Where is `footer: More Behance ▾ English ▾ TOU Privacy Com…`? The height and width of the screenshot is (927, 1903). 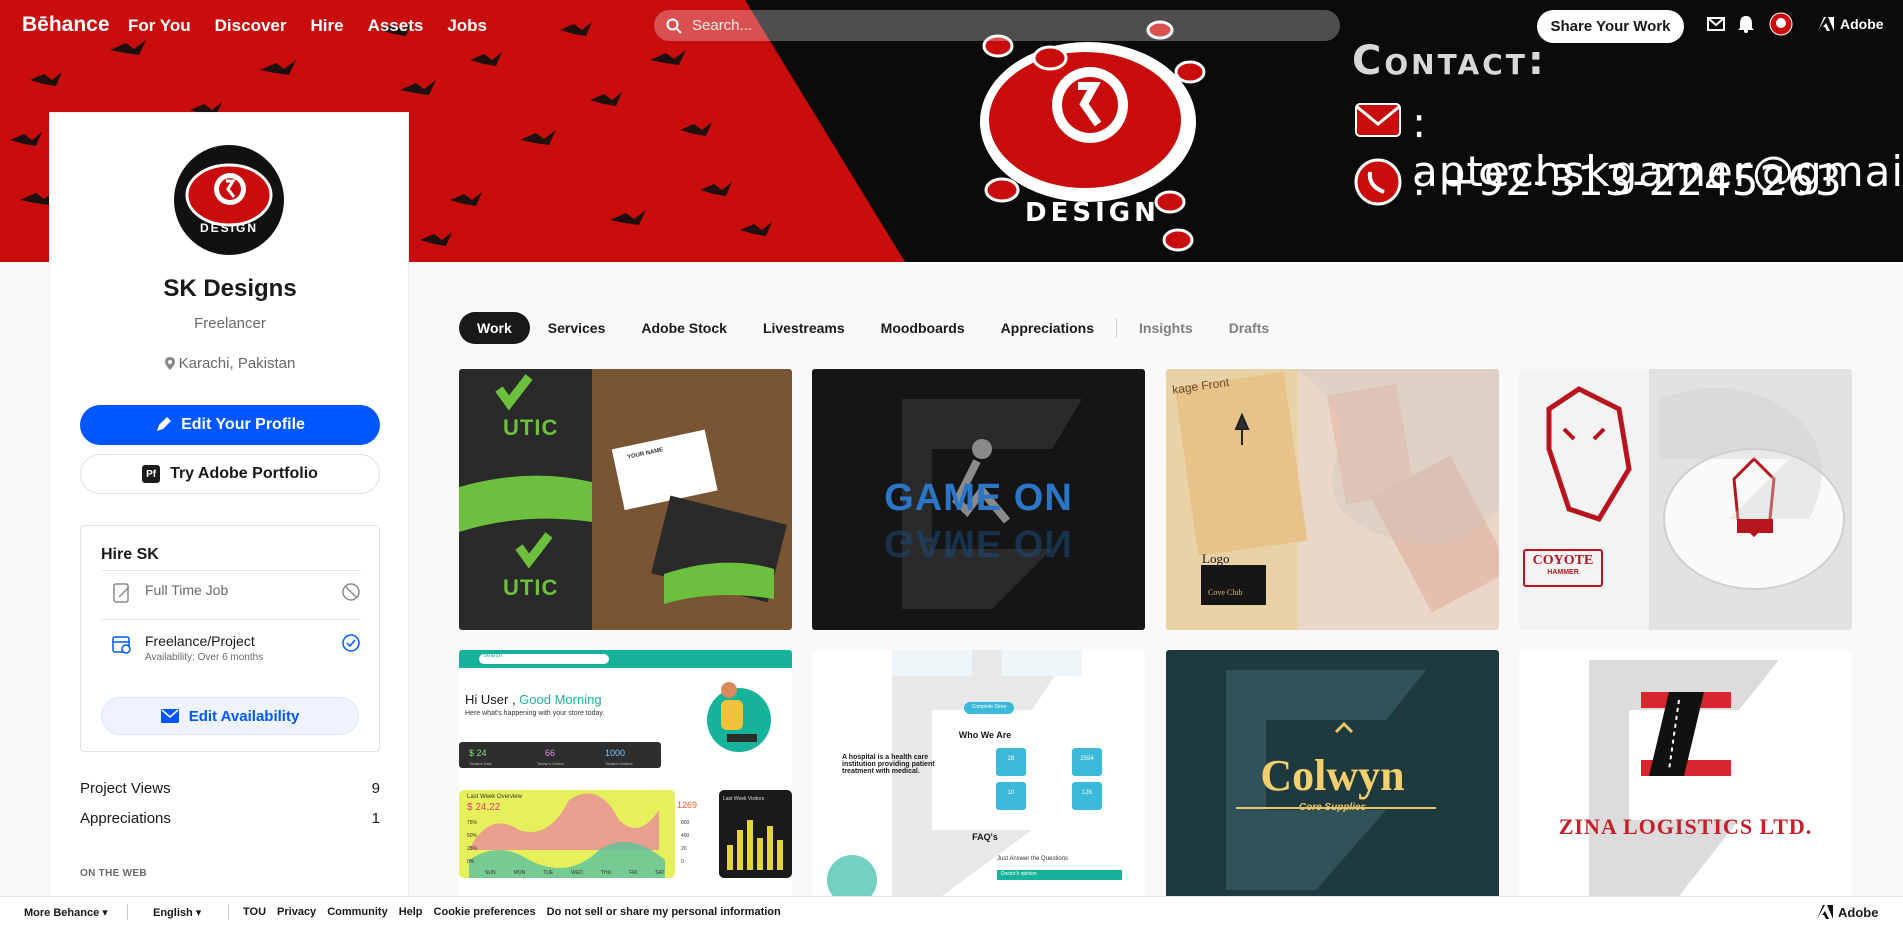 footer: More Behance ▾ English ▾ TOU Privacy Com… is located at coordinates (951, 911).